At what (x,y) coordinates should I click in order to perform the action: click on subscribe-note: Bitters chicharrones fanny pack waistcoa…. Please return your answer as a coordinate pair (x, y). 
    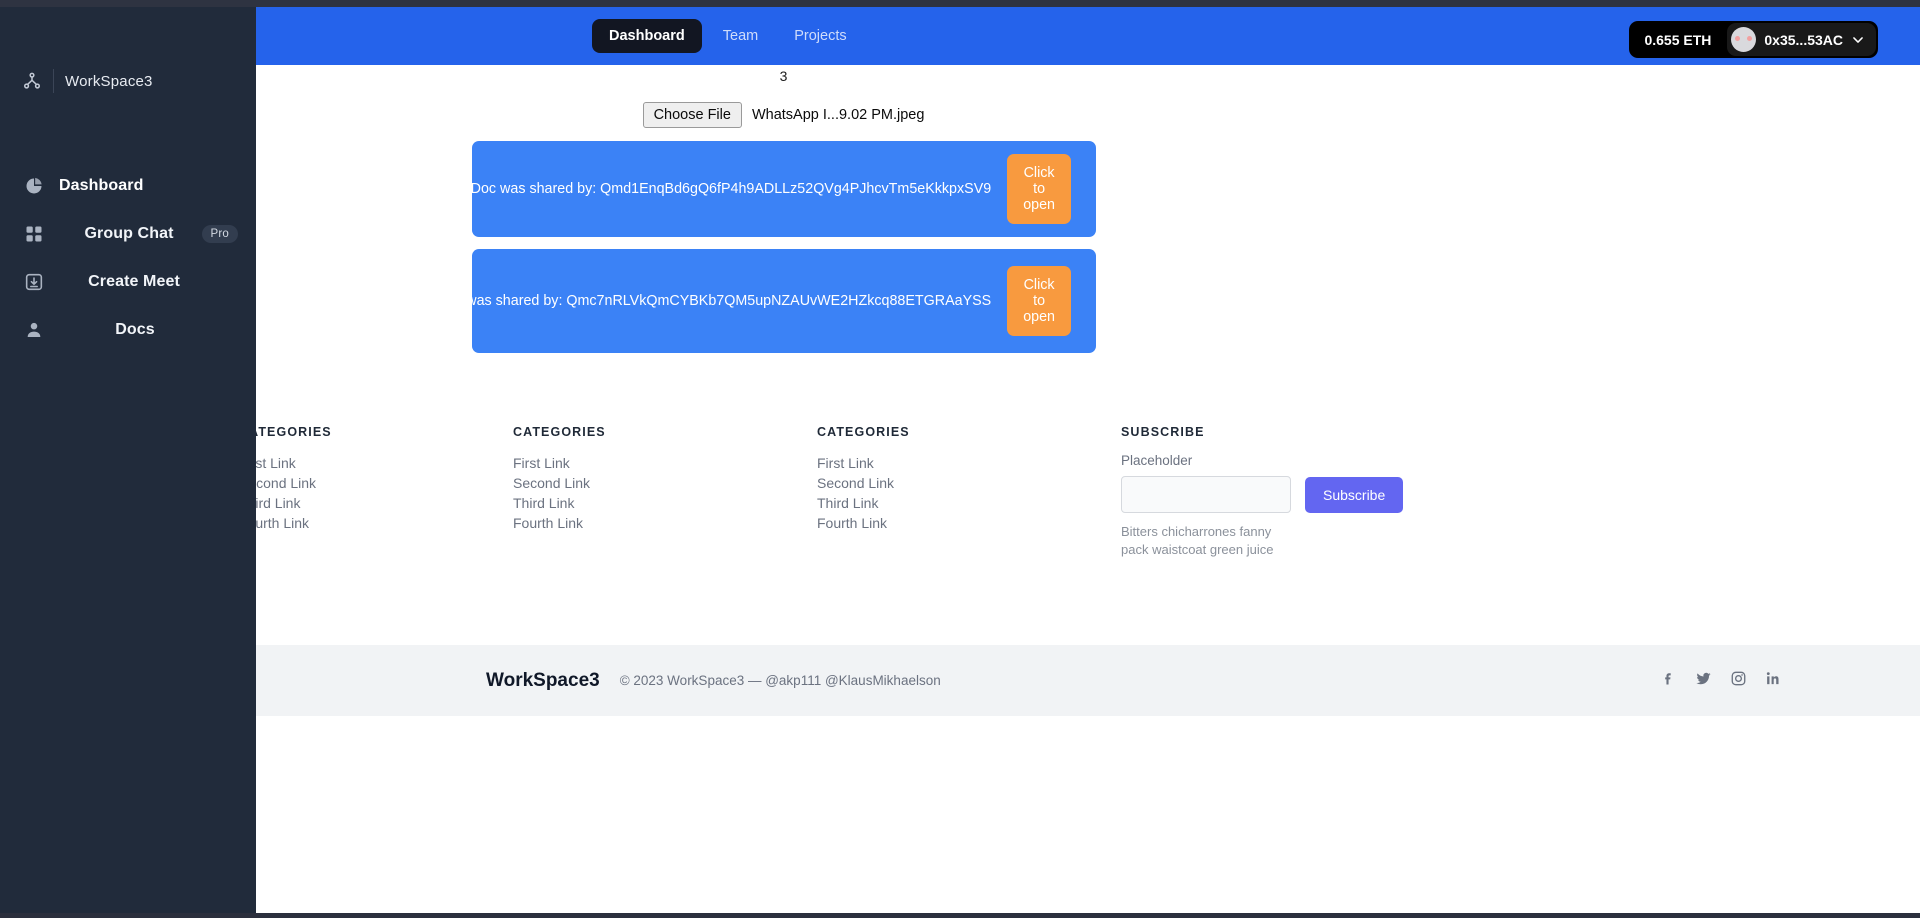
    Looking at the image, I should click on (1197, 540).